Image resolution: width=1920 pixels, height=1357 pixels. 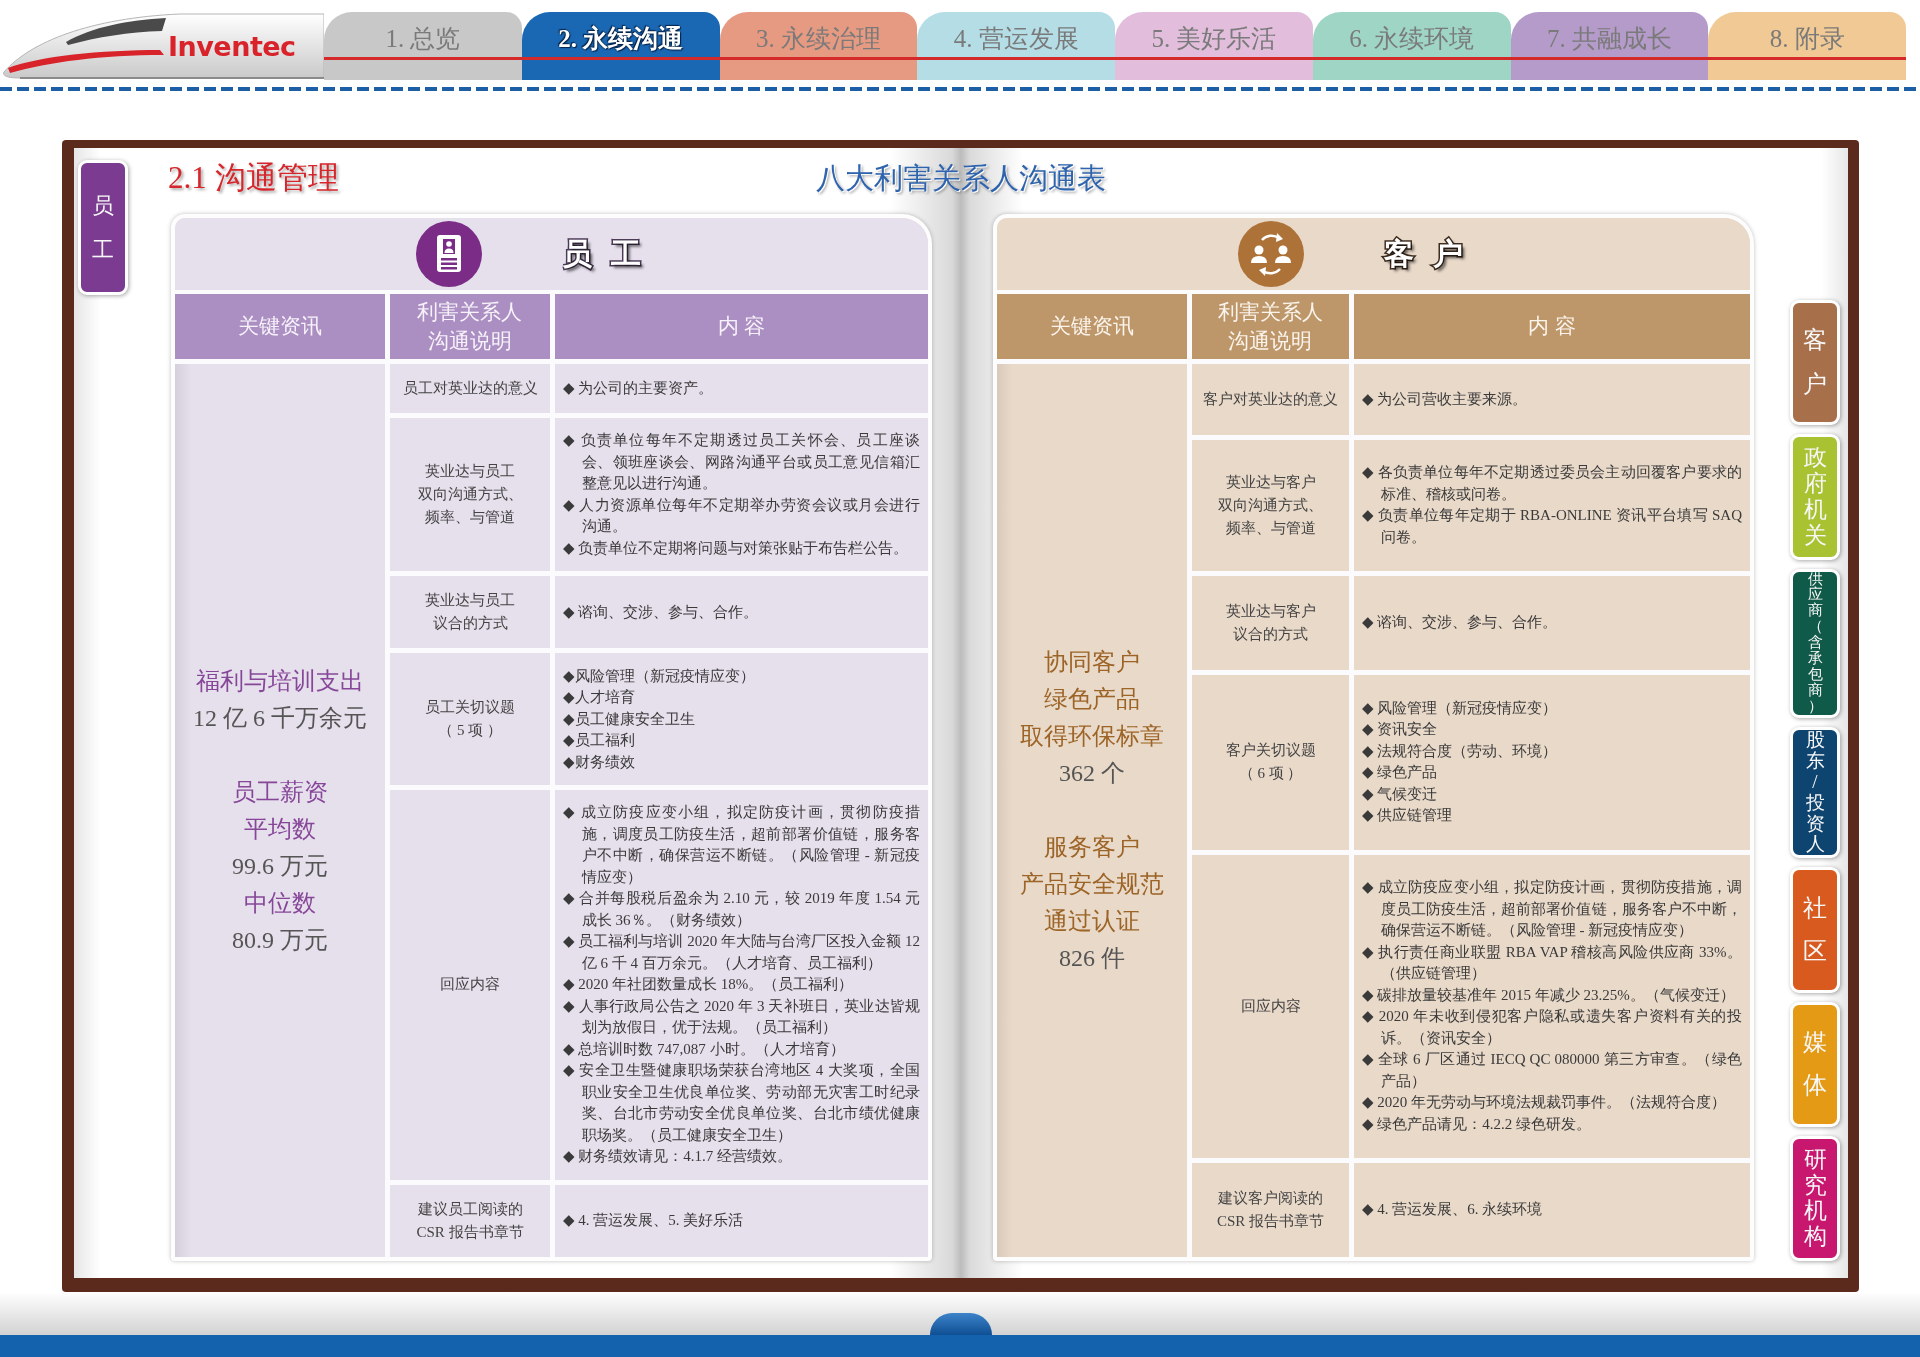 What do you see at coordinates (1552, 1027) in the screenshot?
I see `list-item: ◆ 2020 年未收到侵犯客户隐私或遗失客户资料有关的投诉。（资讯安全）` at bounding box center [1552, 1027].